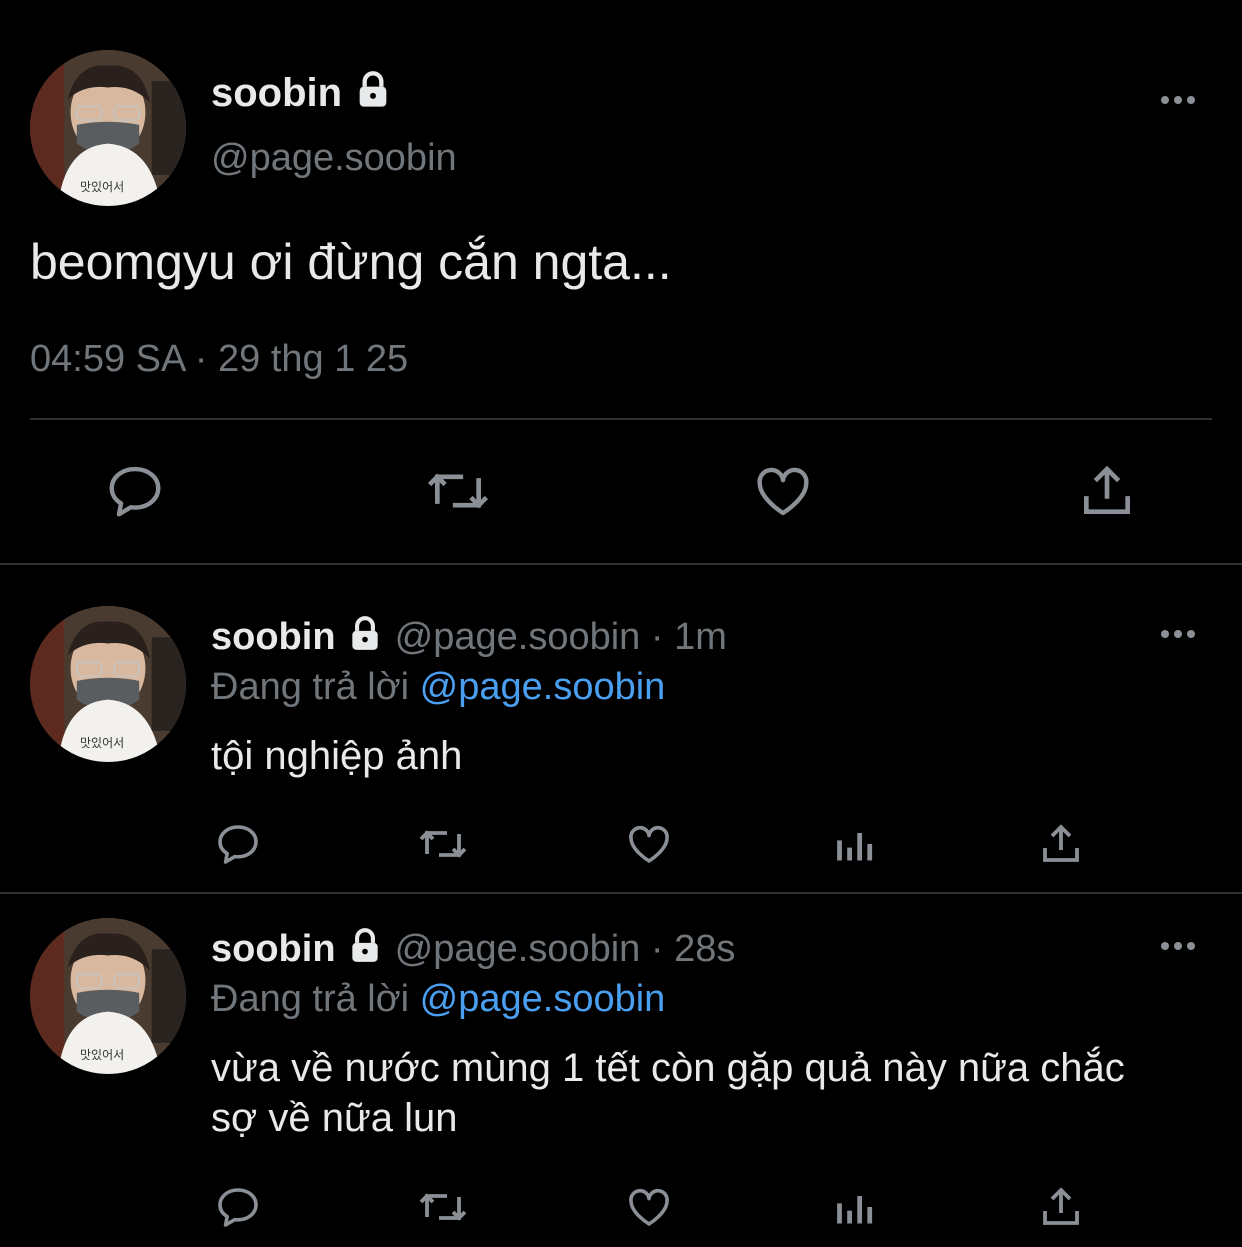 The height and width of the screenshot is (1247, 1242). I want to click on tweet-text: sợ về nữa lun, so click(334, 1118).